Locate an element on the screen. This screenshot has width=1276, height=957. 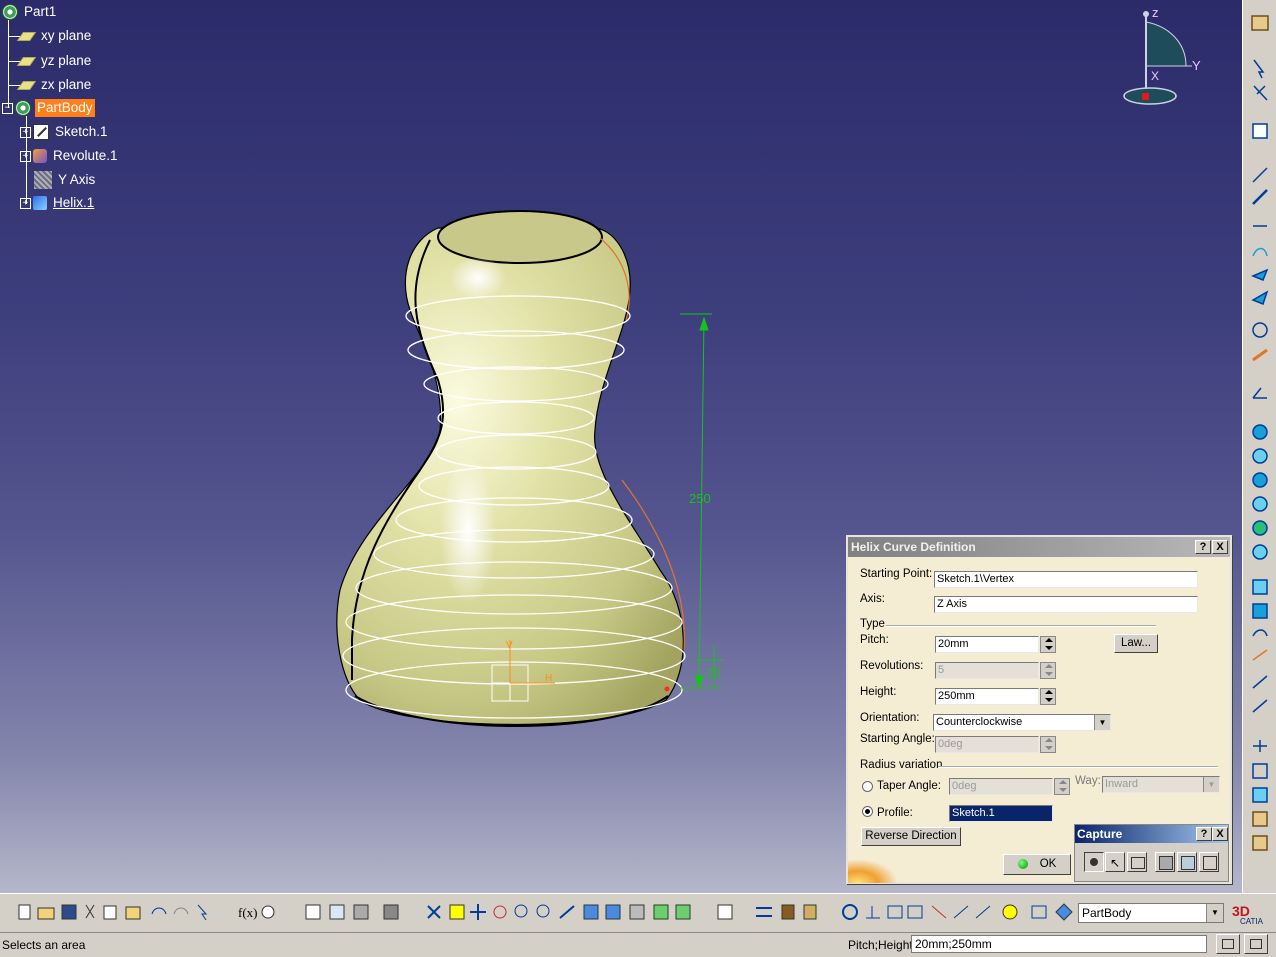
starting-point-field: Sketch.1\Vertex is located at coordinates (1066, 579).